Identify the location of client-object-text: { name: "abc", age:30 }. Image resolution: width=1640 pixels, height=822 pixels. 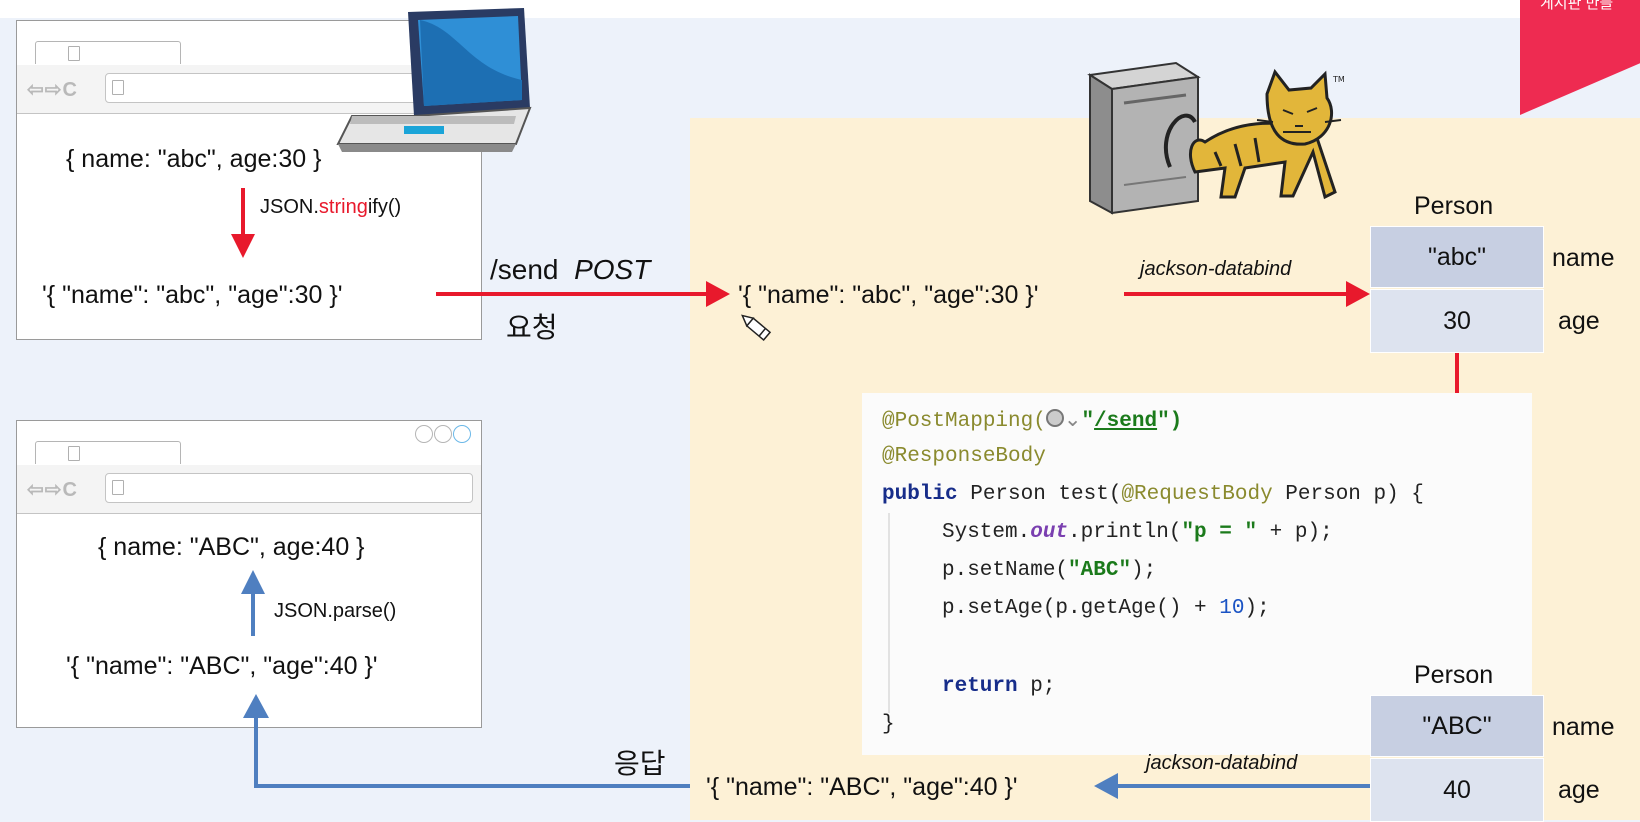
(194, 159).